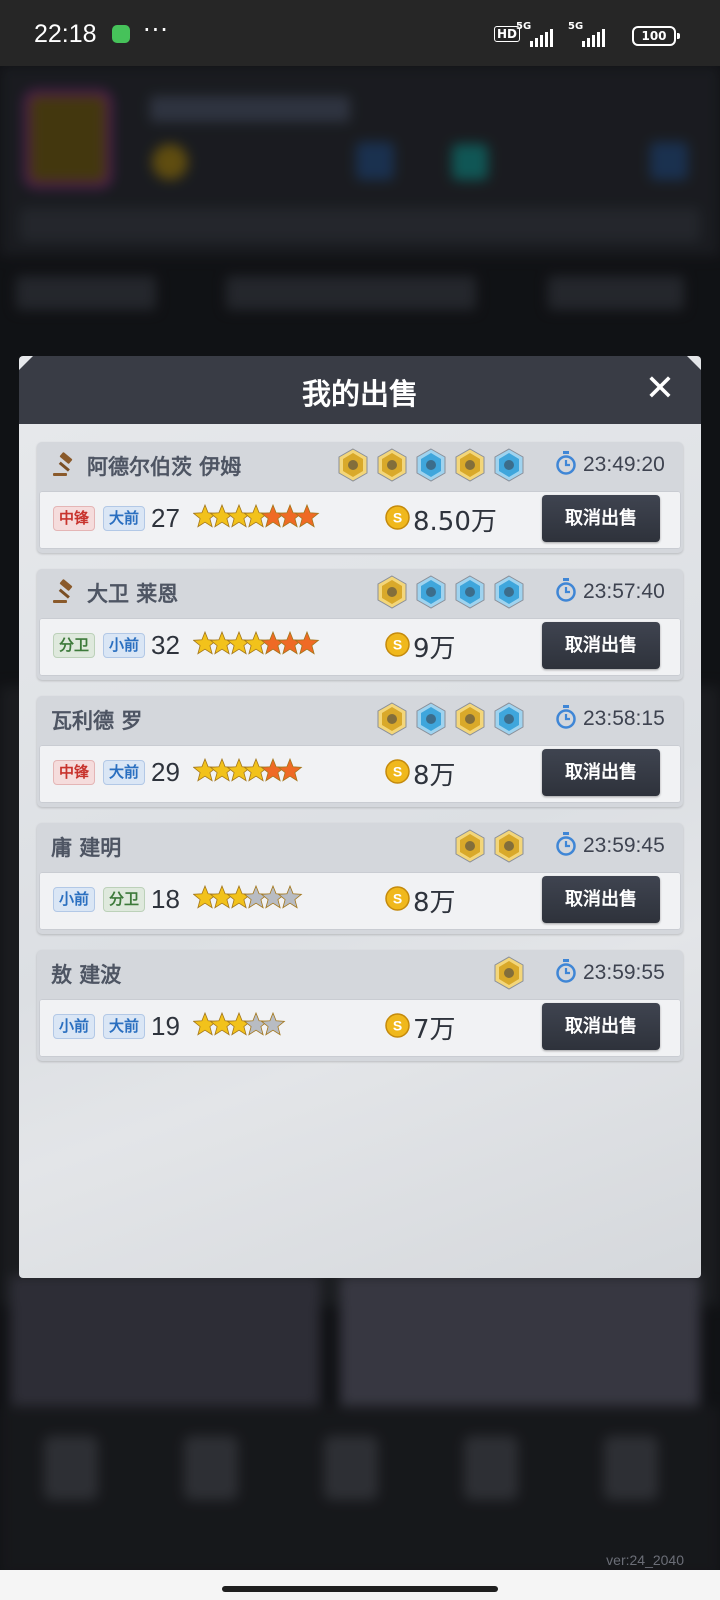 The image size is (720, 1600). I want to click on countdown-time: 23:57:40, so click(624, 591).